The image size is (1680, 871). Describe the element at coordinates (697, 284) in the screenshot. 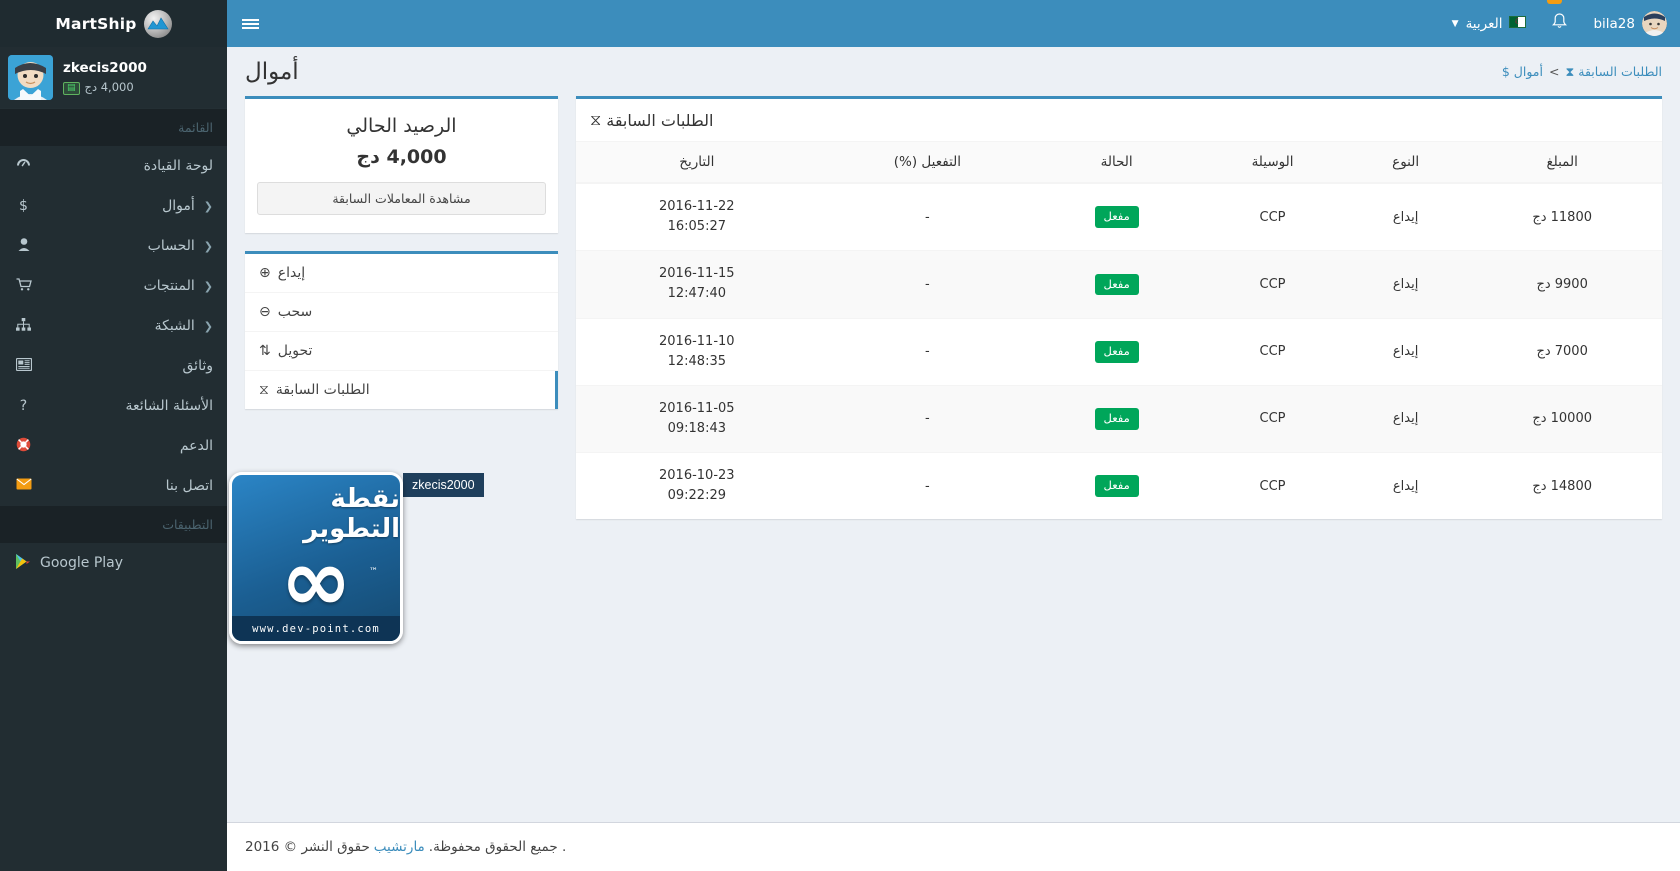

I see `cell-date: 2016-11-15 12:47:40` at that location.